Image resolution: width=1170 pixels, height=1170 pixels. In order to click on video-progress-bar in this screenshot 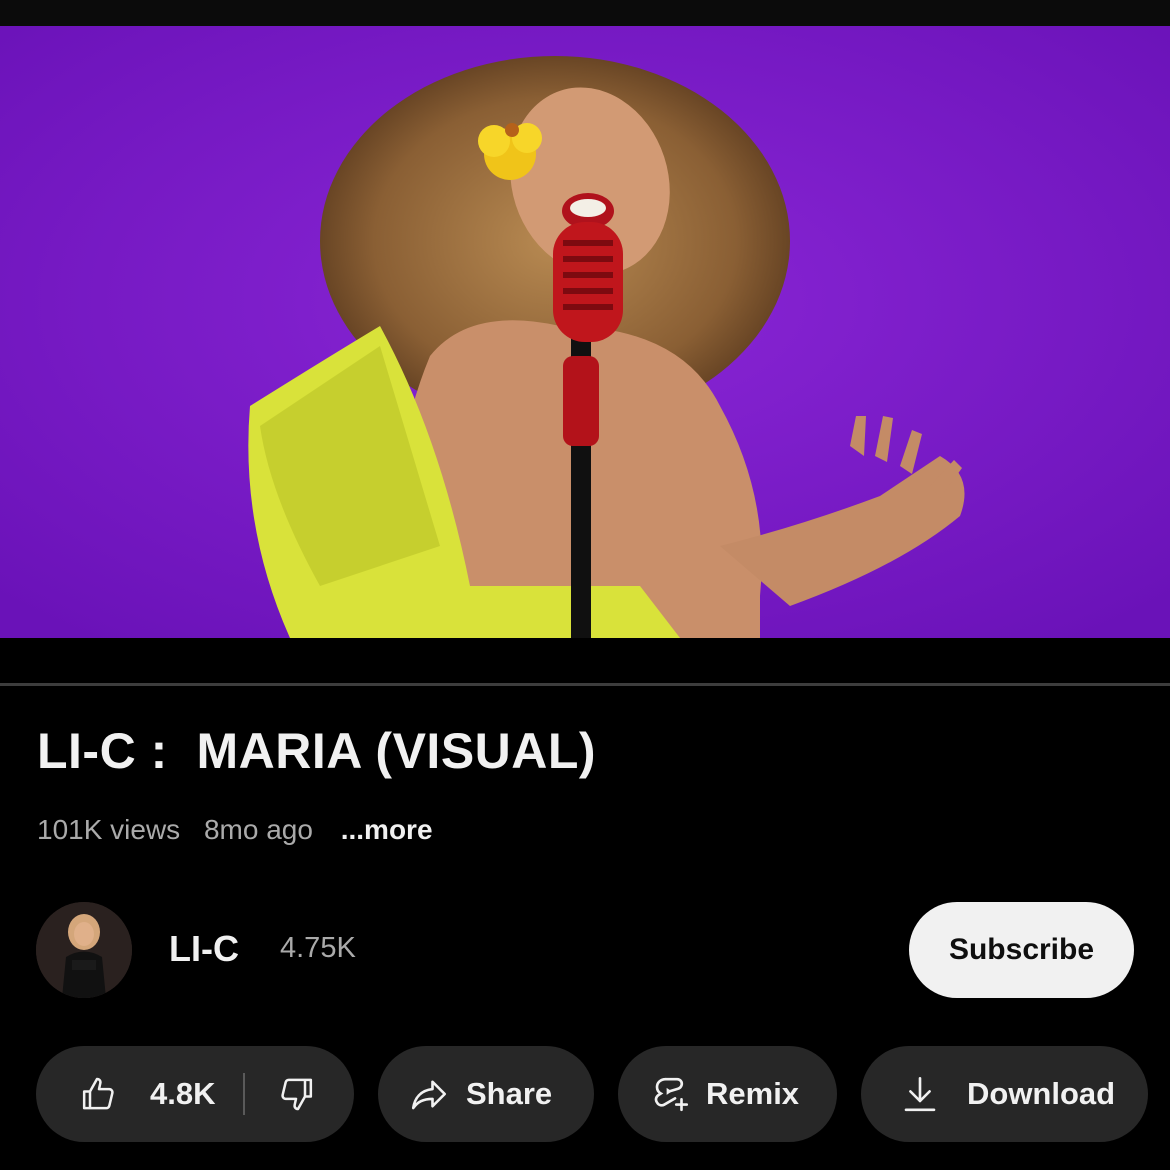, I will do `click(585, 684)`.